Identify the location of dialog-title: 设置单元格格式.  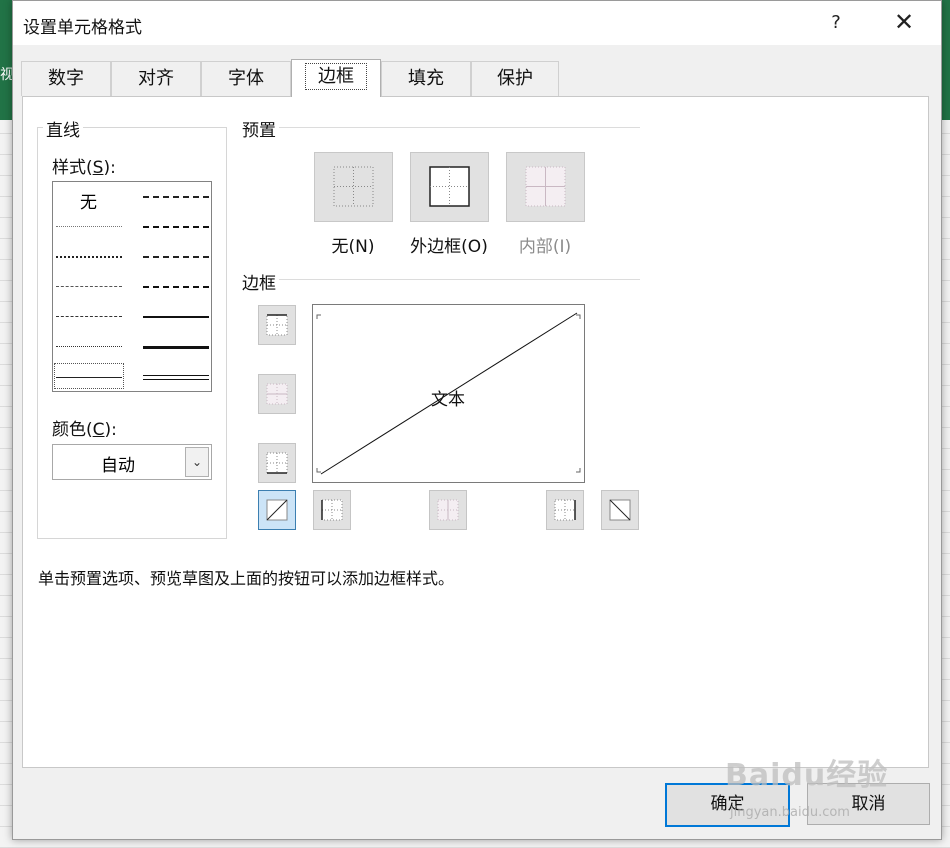
(82, 28).